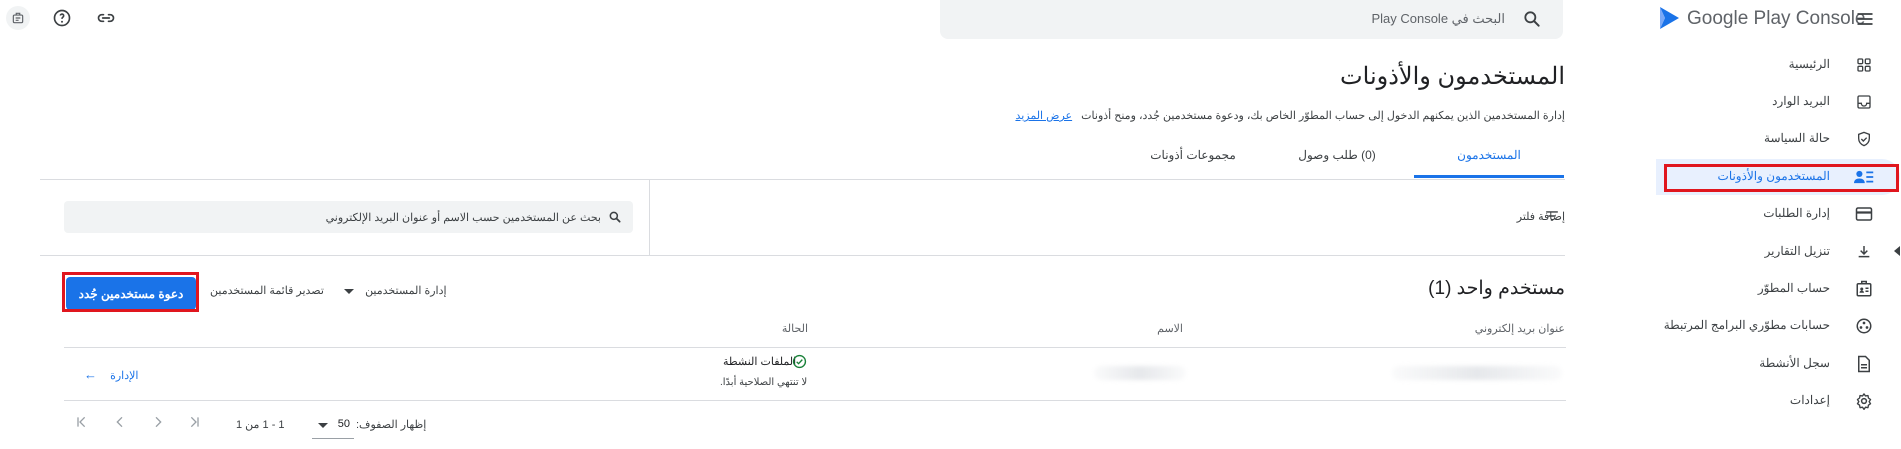  Describe the element at coordinates (1809, 400) in the screenshot. I see `sidebar-item-label: إعدادات` at that location.